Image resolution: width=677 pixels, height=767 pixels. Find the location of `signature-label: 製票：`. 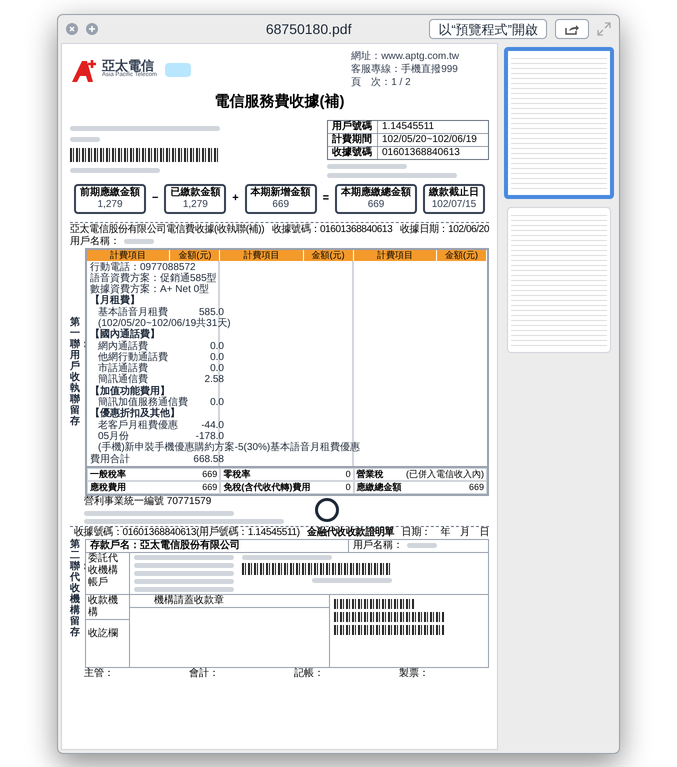

signature-label: 製票： is located at coordinates (414, 674).